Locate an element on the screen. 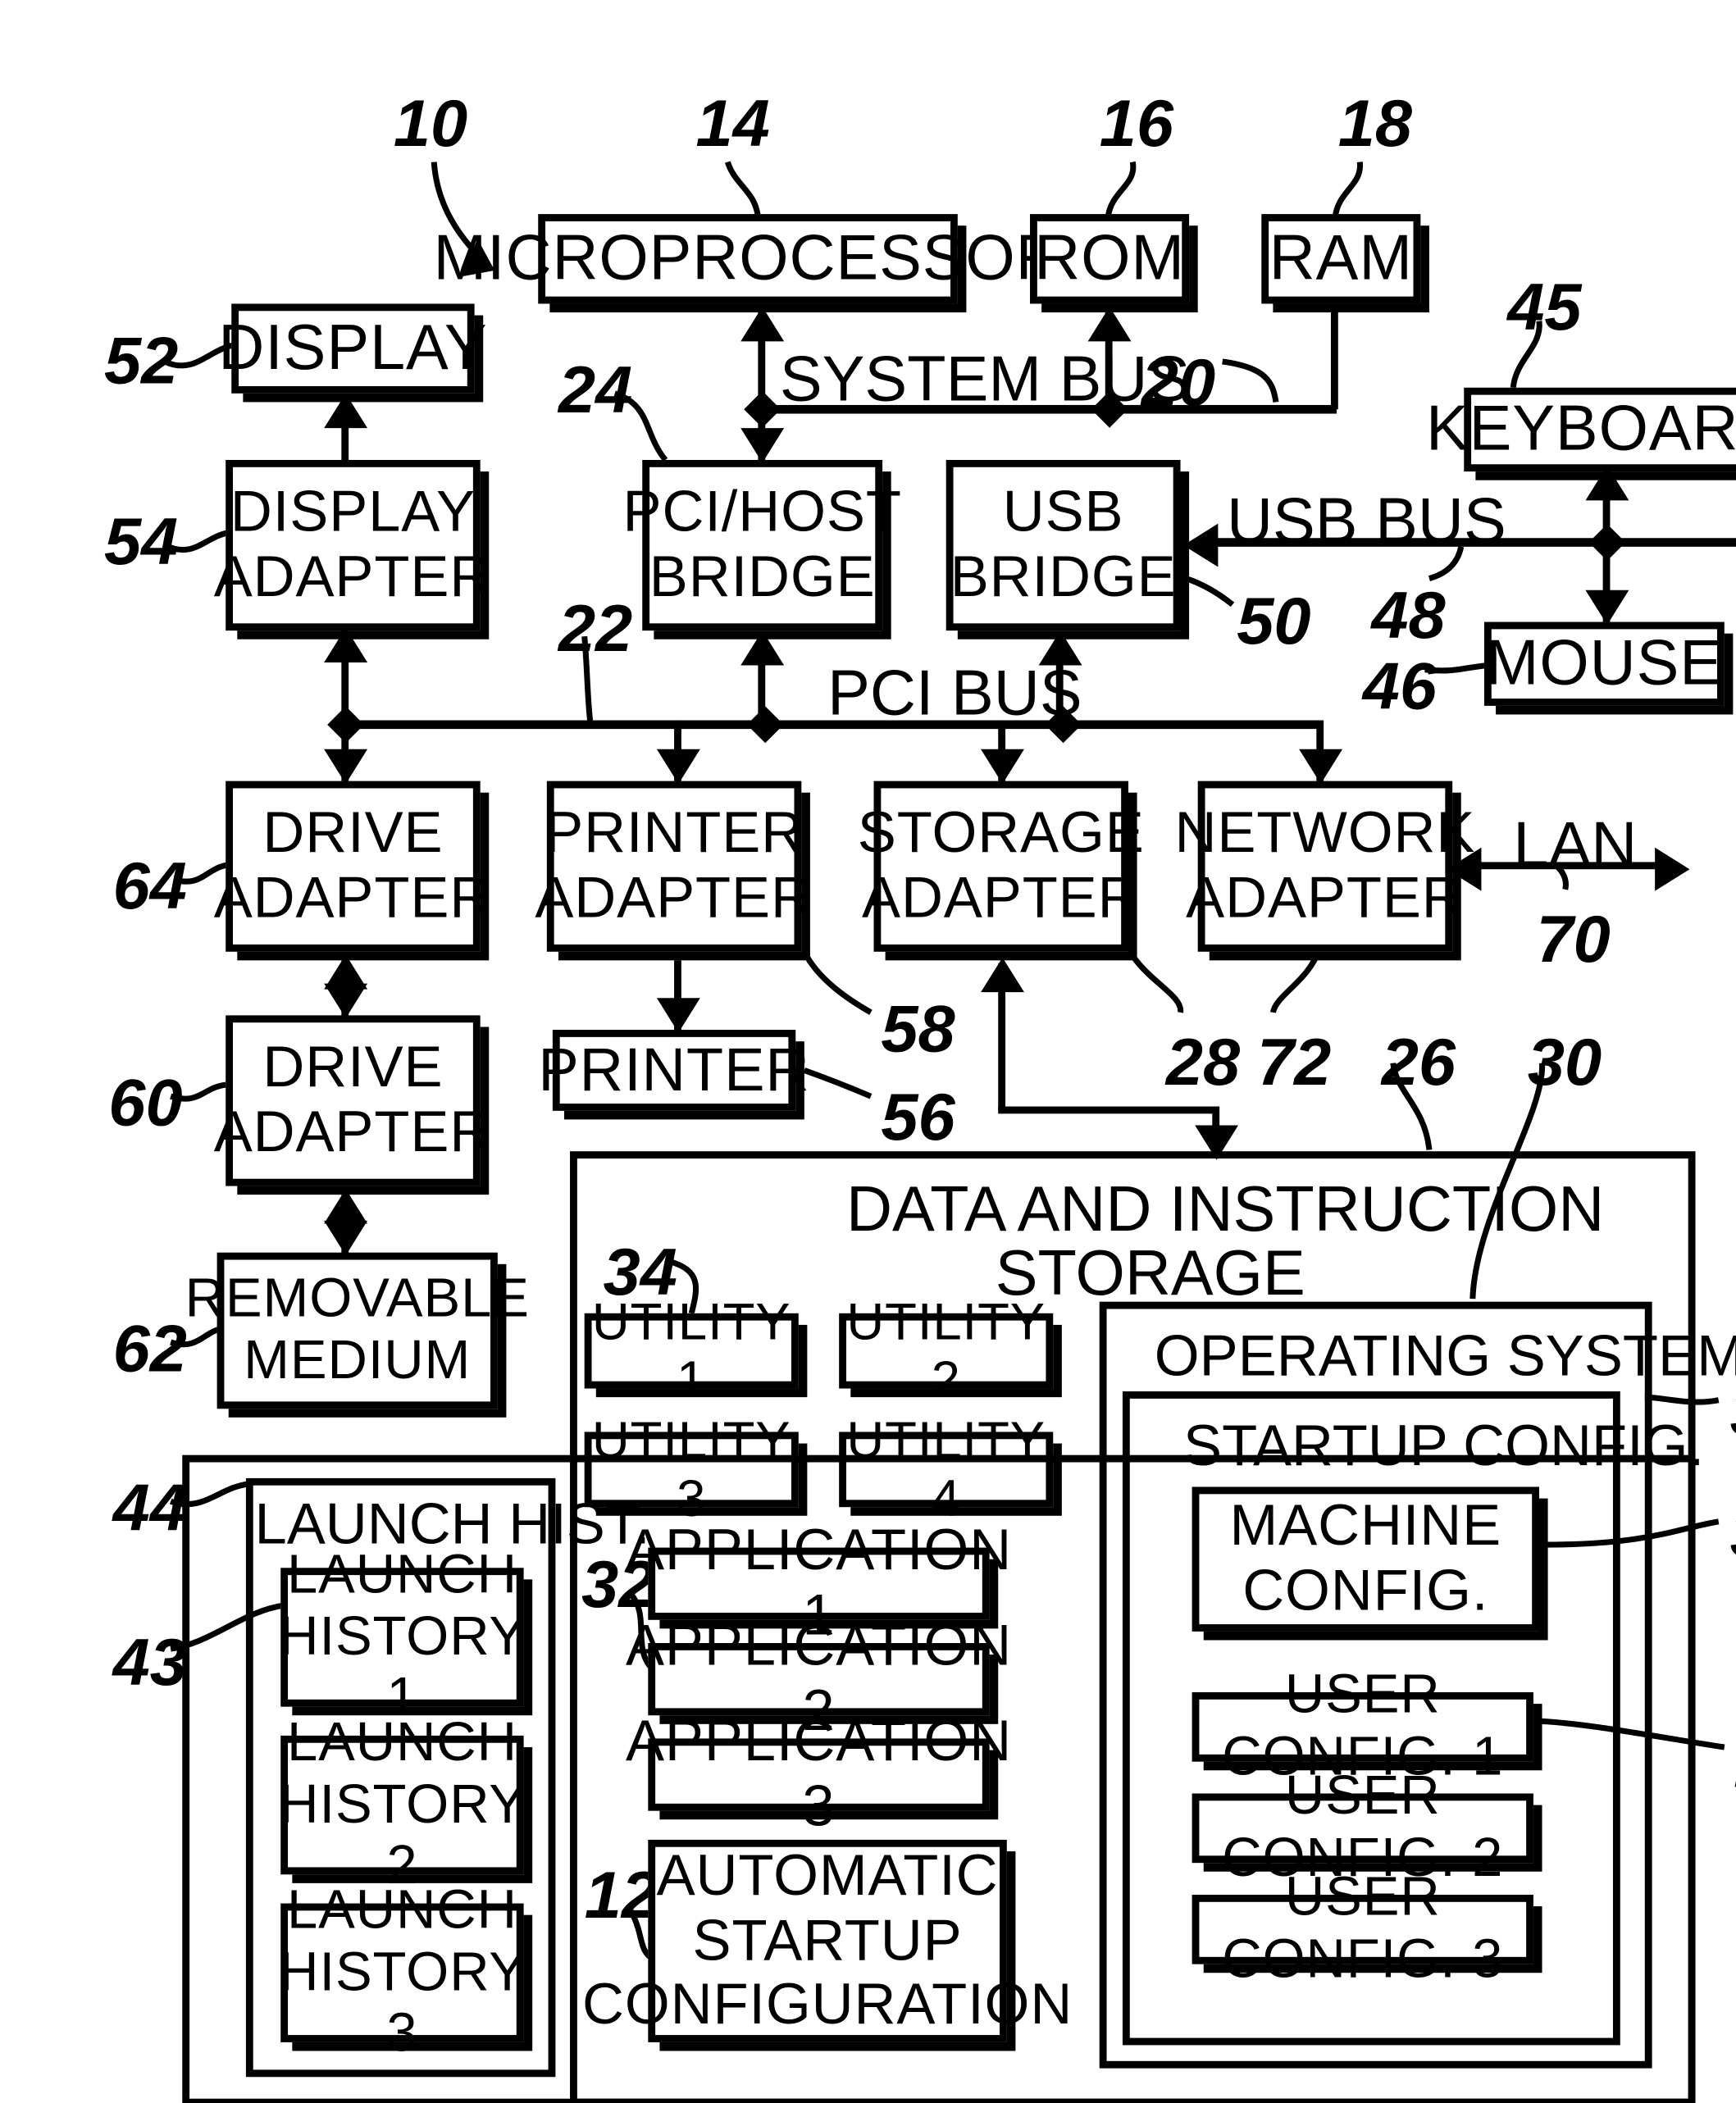  block-usb-bridge-line1: USB is located at coordinates (1063, 512).